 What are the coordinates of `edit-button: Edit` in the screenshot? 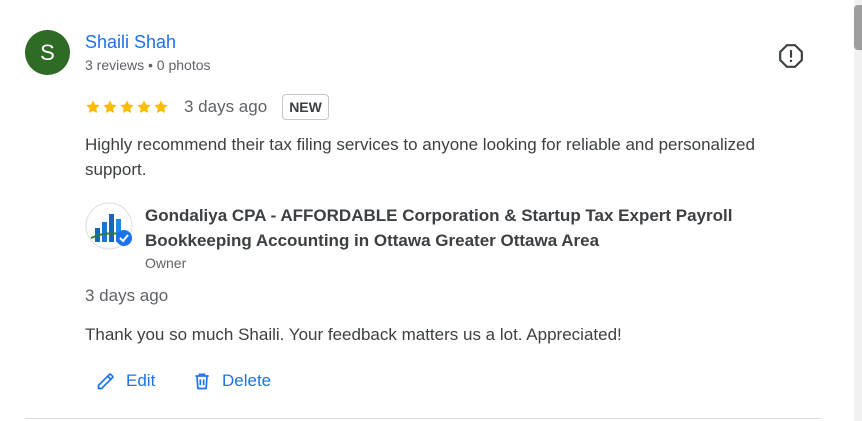 It's located at (125, 381).